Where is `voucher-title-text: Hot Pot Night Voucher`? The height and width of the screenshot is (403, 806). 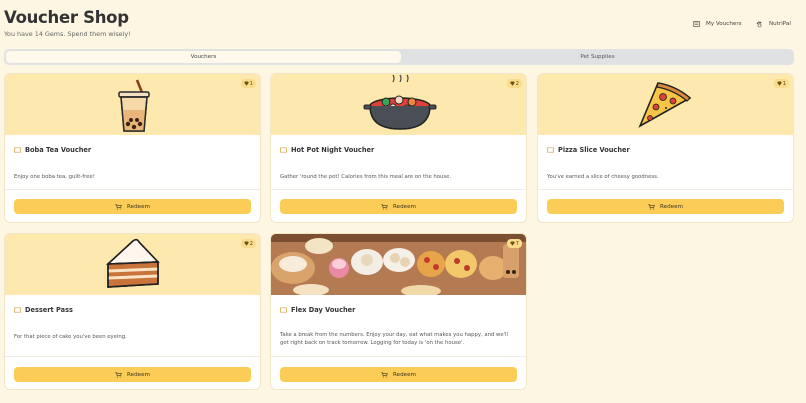 voucher-title-text: Hot Pot Night Voucher is located at coordinates (333, 150).